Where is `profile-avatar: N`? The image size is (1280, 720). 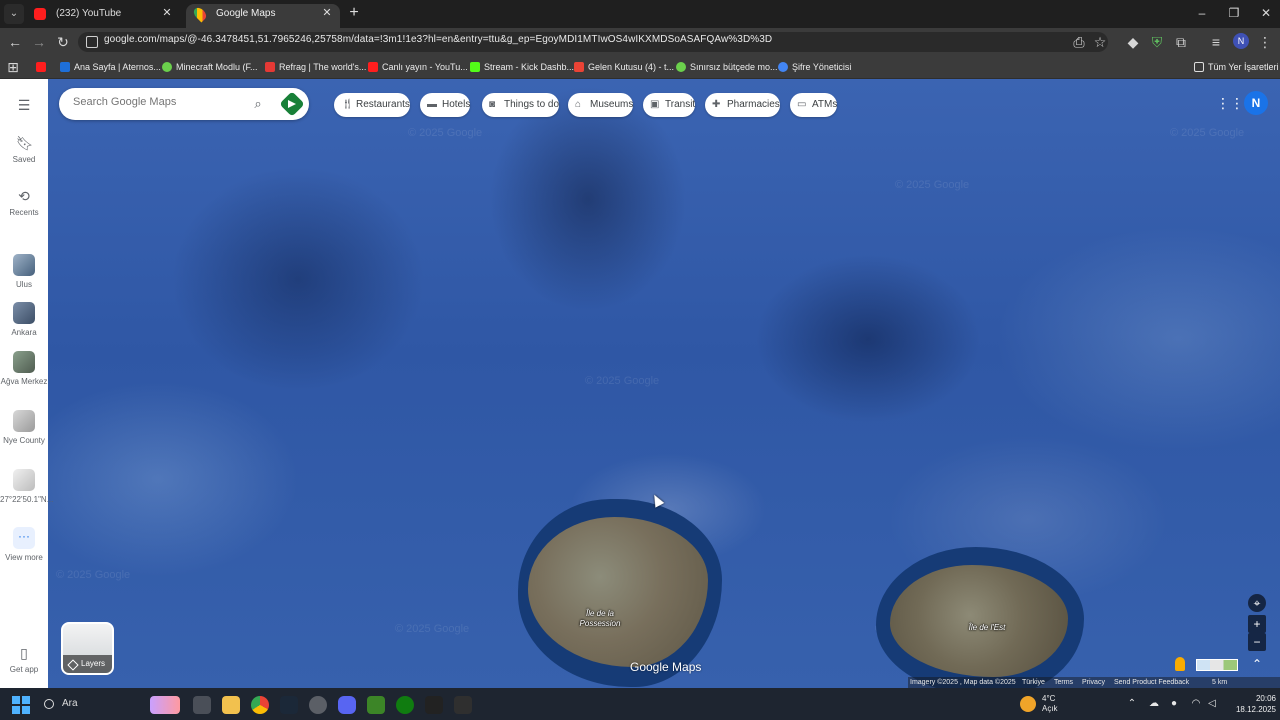 profile-avatar: N is located at coordinates (1241, 41).